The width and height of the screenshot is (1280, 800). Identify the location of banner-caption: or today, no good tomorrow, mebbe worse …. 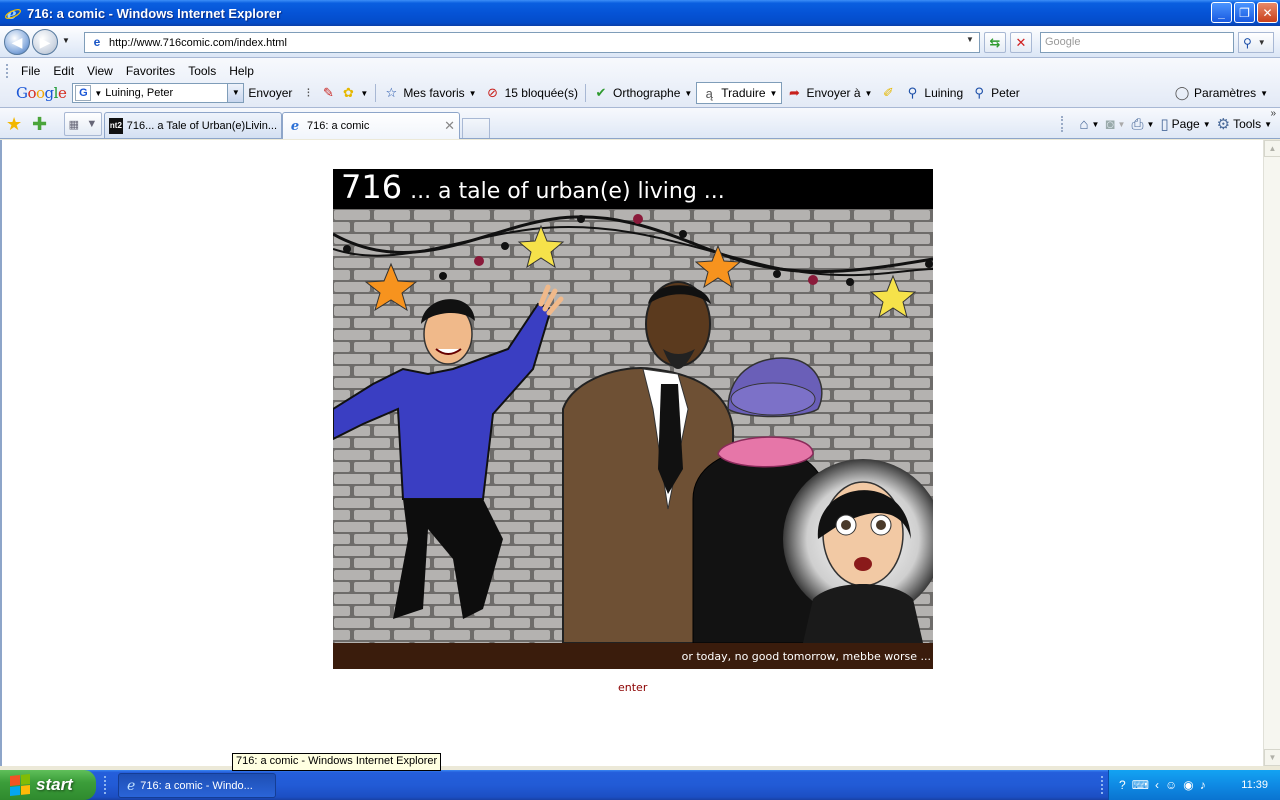
(806, 656).